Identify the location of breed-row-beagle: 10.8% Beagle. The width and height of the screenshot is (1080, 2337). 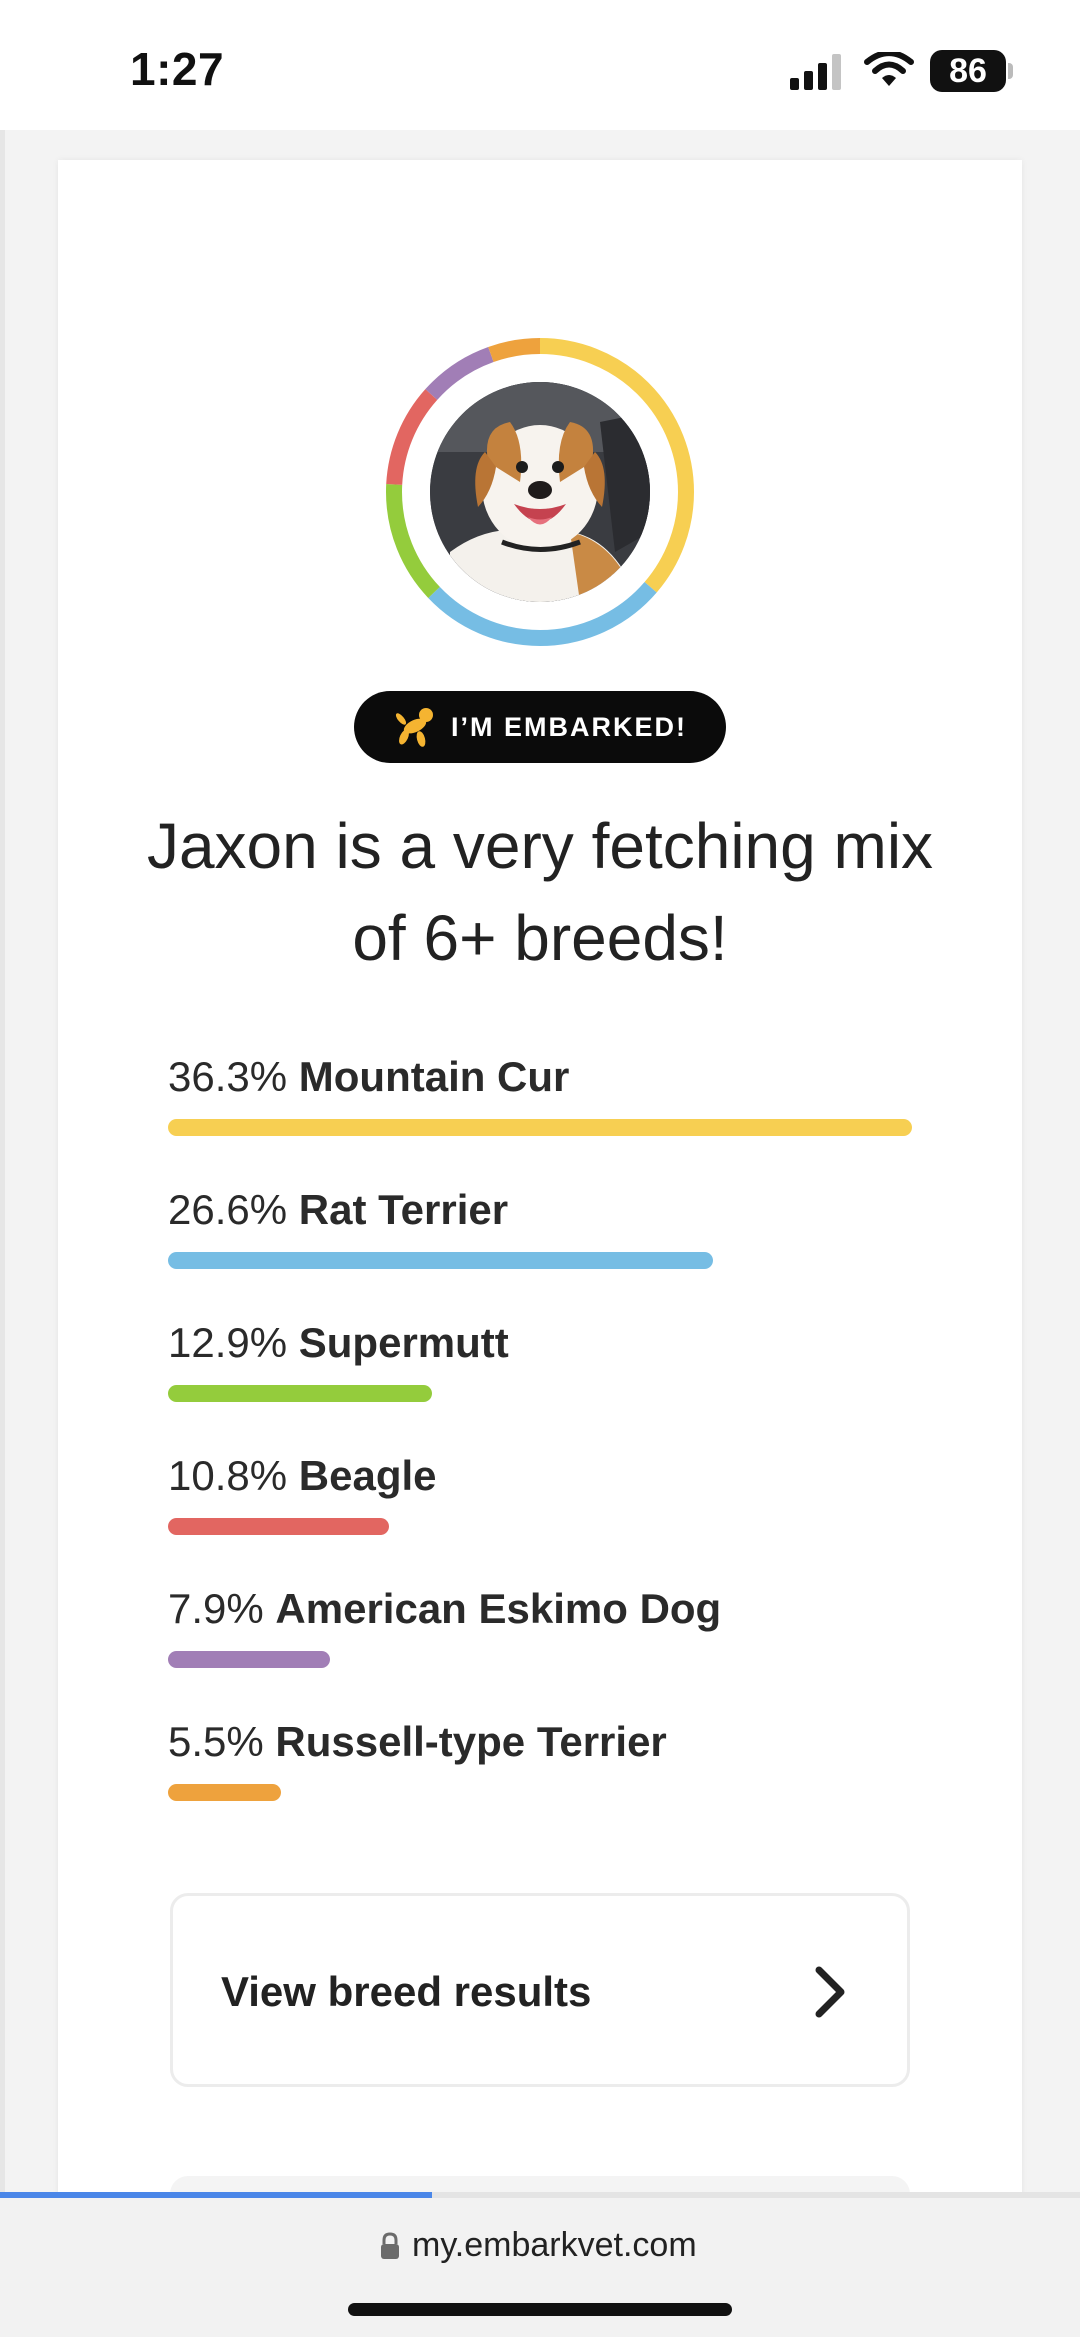
(548, 1493).